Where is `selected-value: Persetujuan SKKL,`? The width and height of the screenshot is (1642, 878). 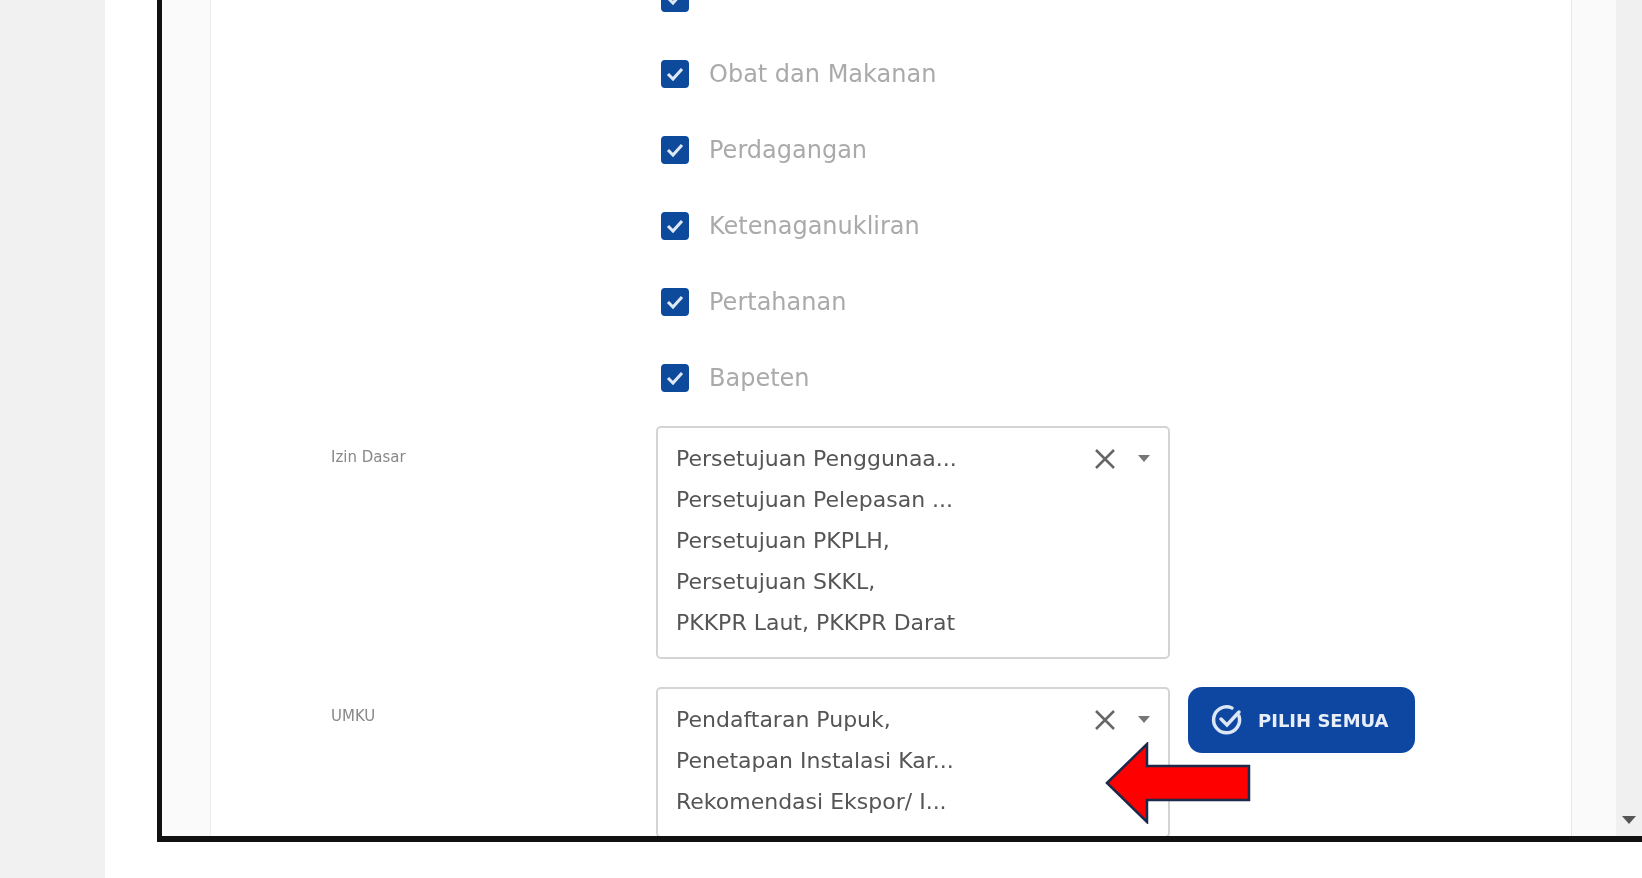 selected-value: Persetujuan SKKL, is located at coordinates (776, 582).